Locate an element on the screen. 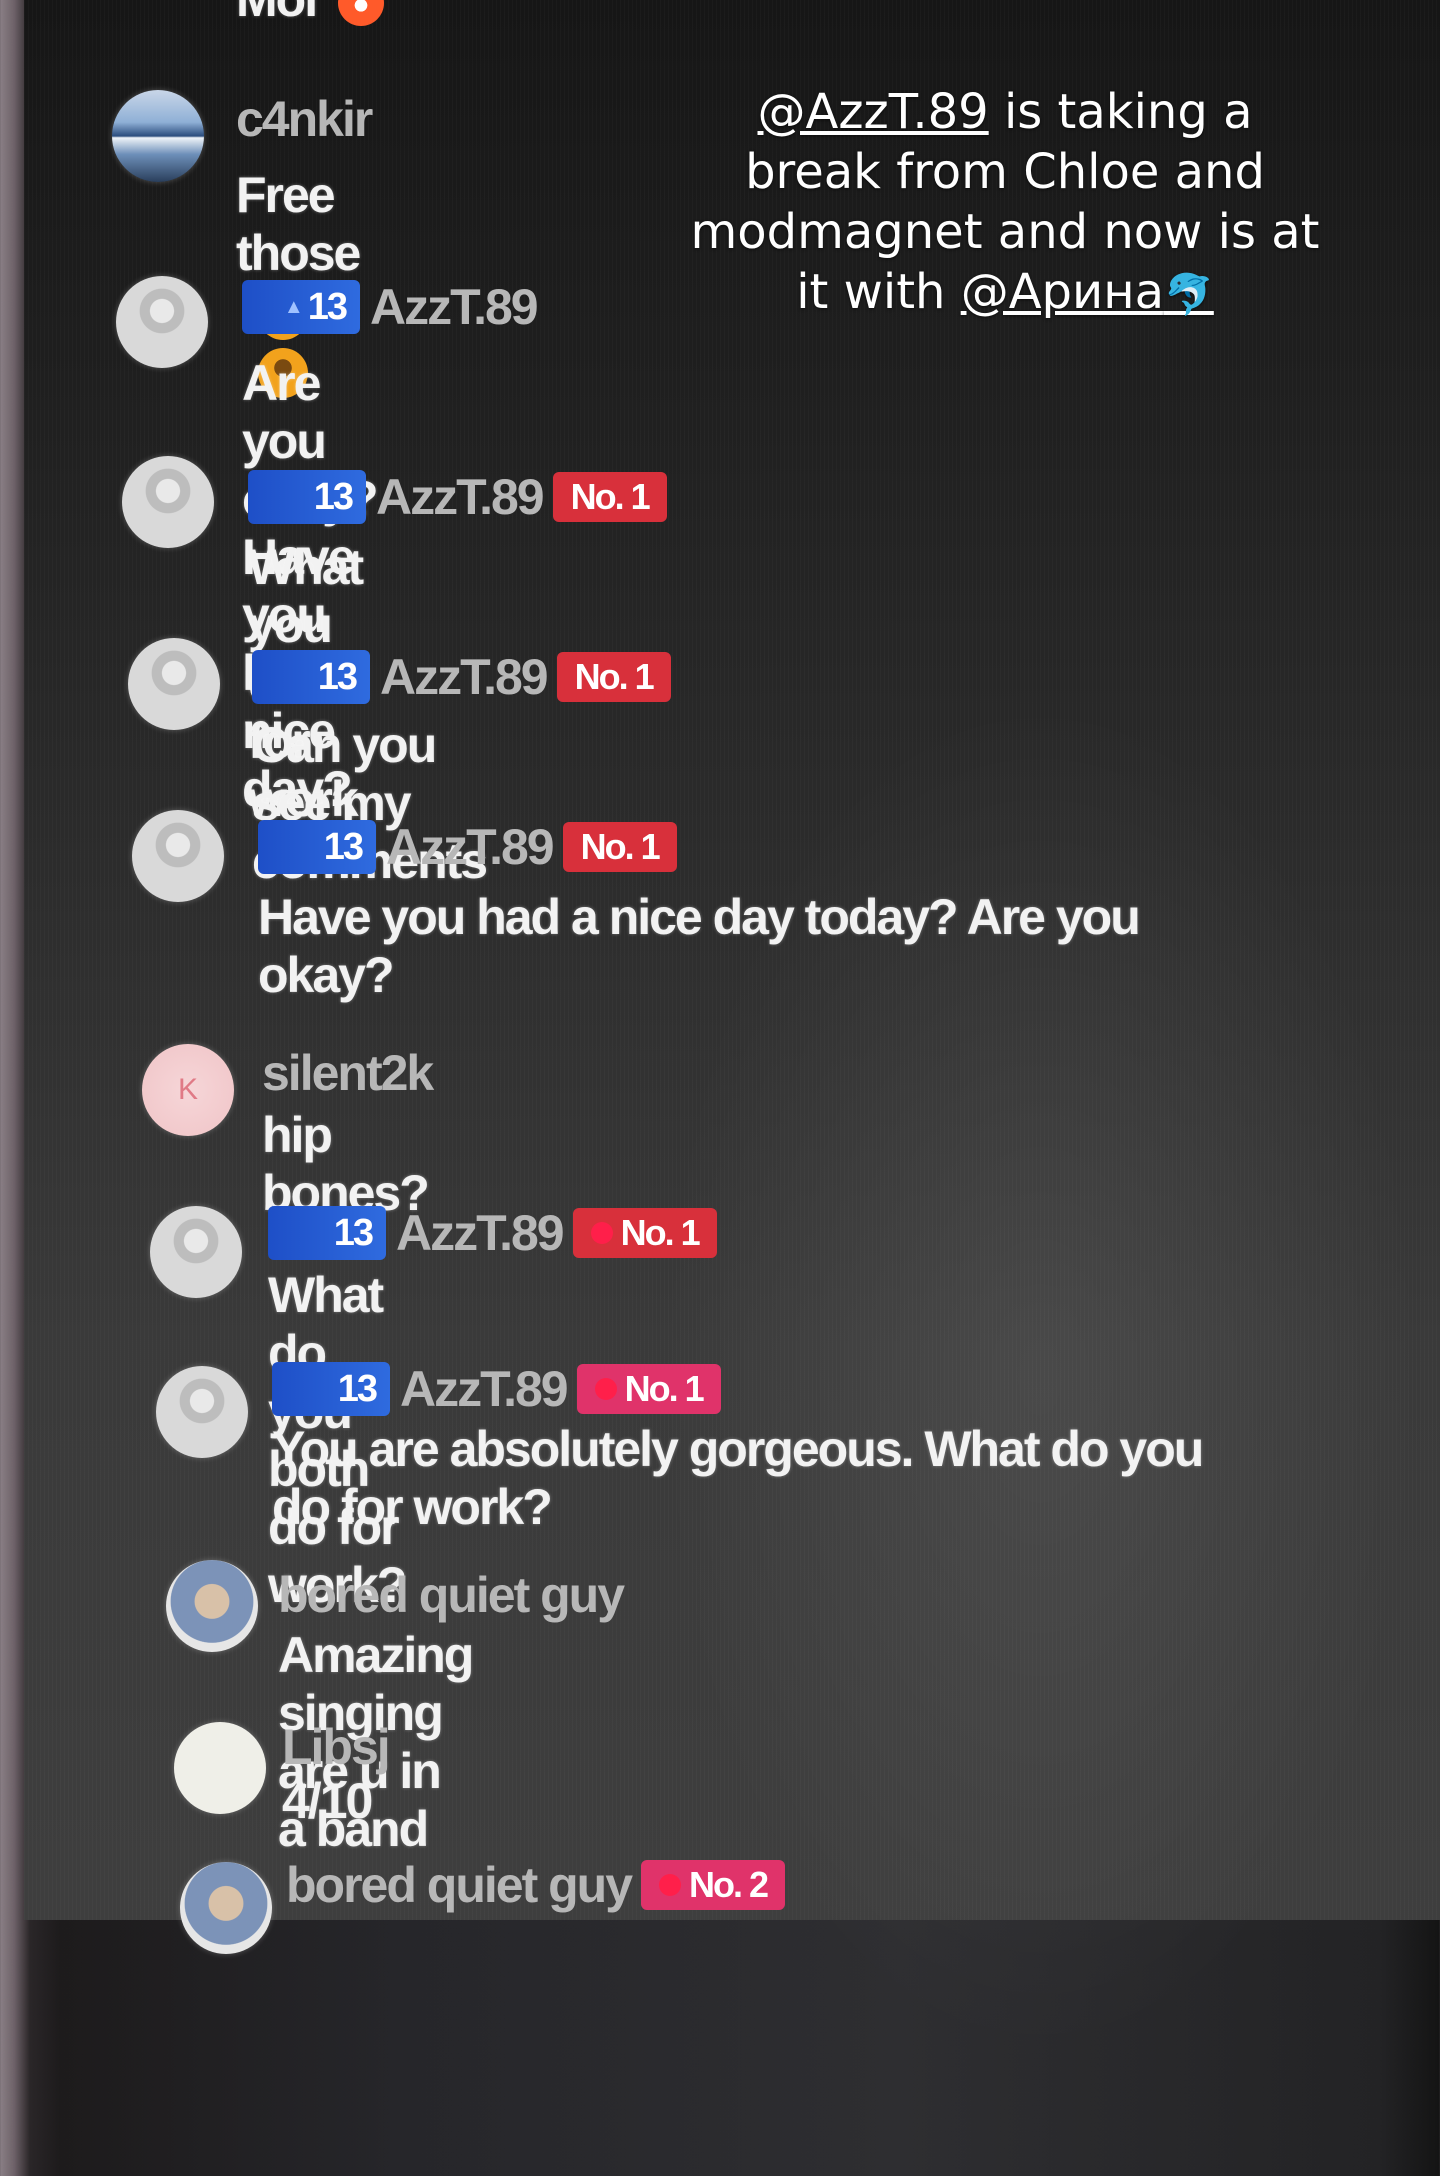 This screenshot has height=2176, width=1440. face-emoji-icon is located at coordinates (361, 13).